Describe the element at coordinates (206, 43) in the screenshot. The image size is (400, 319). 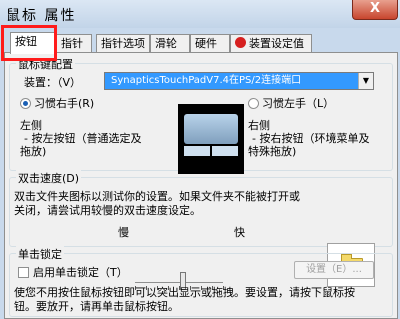
I see `tab-label: 硬件` at that location.